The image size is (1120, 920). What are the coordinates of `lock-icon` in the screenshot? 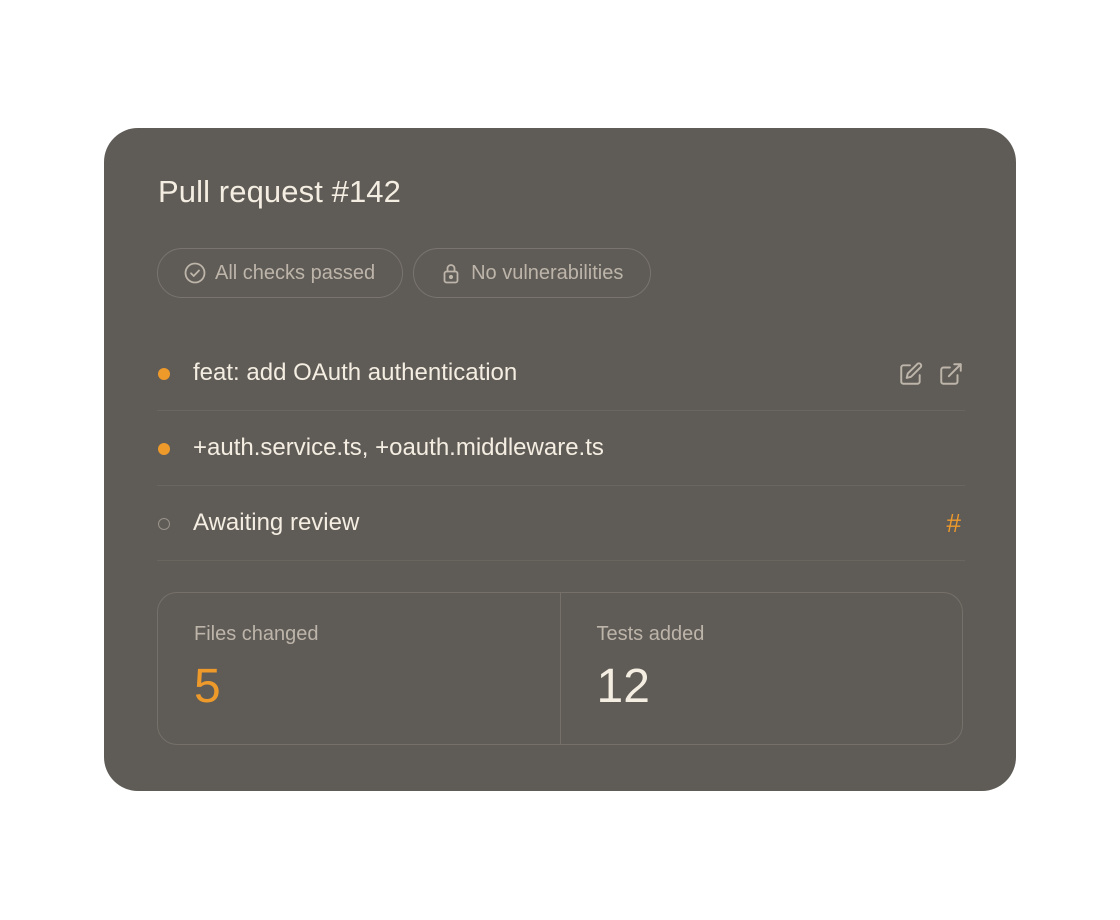 It's located at (451, 273).